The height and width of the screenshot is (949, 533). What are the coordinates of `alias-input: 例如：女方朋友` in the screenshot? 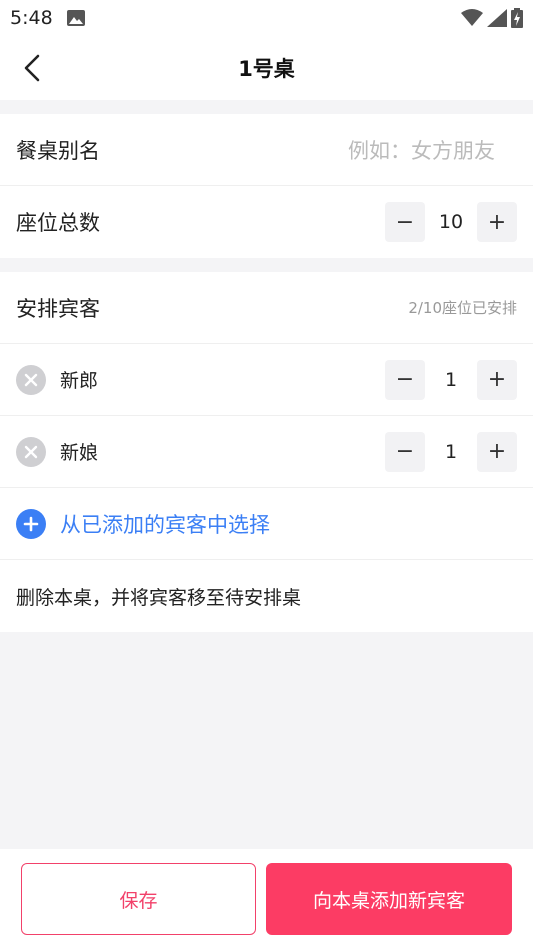 It's located at (432, 150).